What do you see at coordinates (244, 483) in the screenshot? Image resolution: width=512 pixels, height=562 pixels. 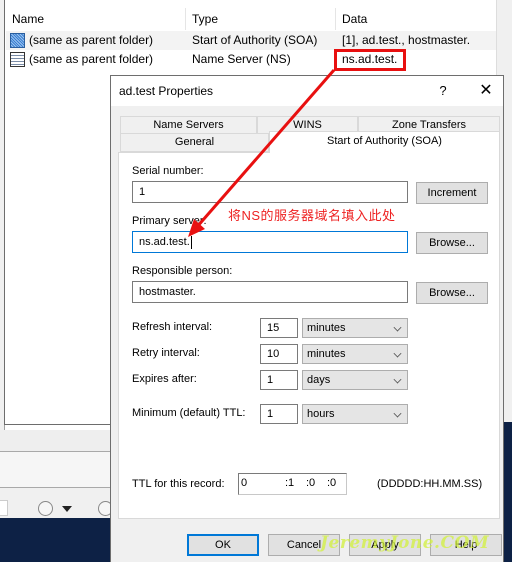 I see `ttl-days: 0` at bounding box center [244, 483].